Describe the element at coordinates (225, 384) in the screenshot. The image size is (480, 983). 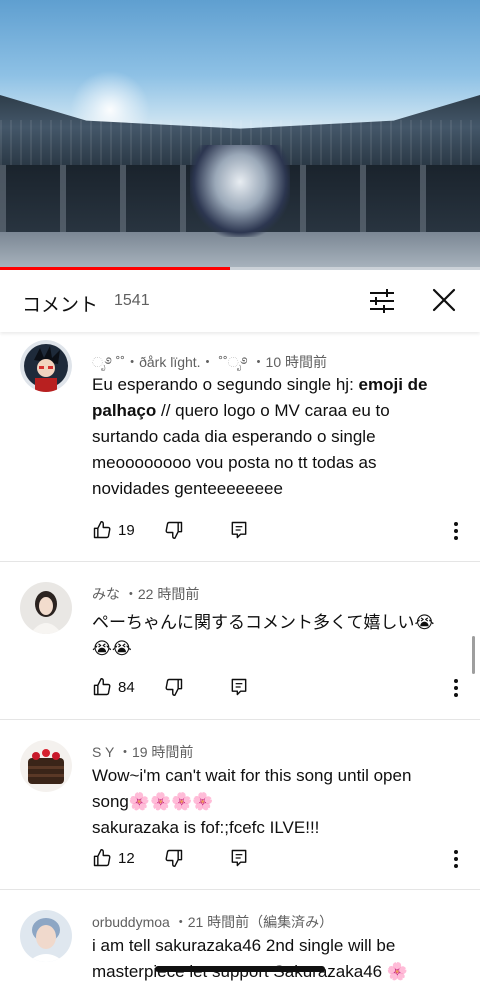
I see `comment-text-part: Eu esperando o segundo single hj:` at that location.